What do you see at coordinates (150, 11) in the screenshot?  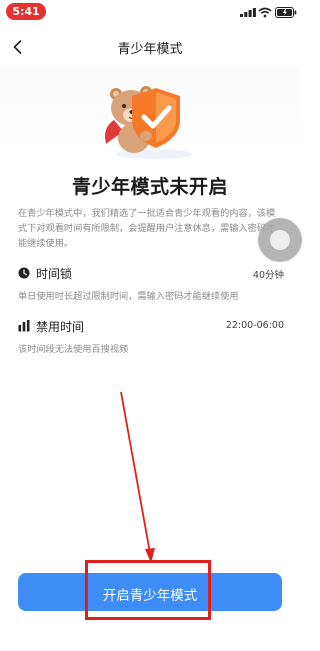 I see `status-bar: 5:41` at bounding box center [150, 11].